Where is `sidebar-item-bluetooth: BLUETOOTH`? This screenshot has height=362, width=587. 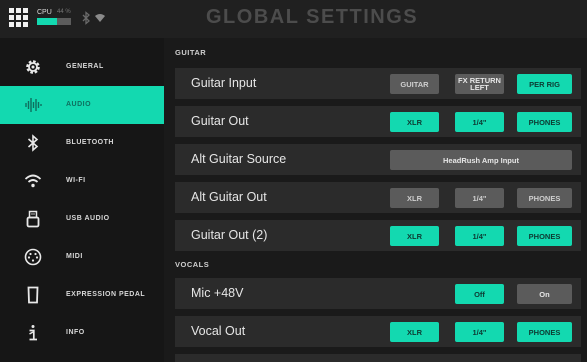 sidebar-item-bluetooth: BLUETOOTH is located at coordinates (82, 143).